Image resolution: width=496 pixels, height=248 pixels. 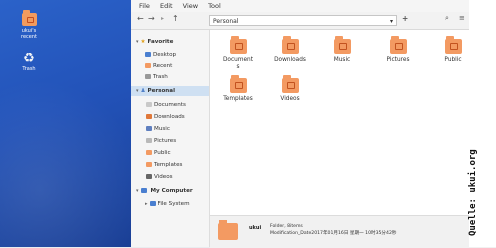 What do you see at coordinates (158, 66) in the screenshot?
I see `sidebar-item-recent: Recent` at bounding box center [158, 66].